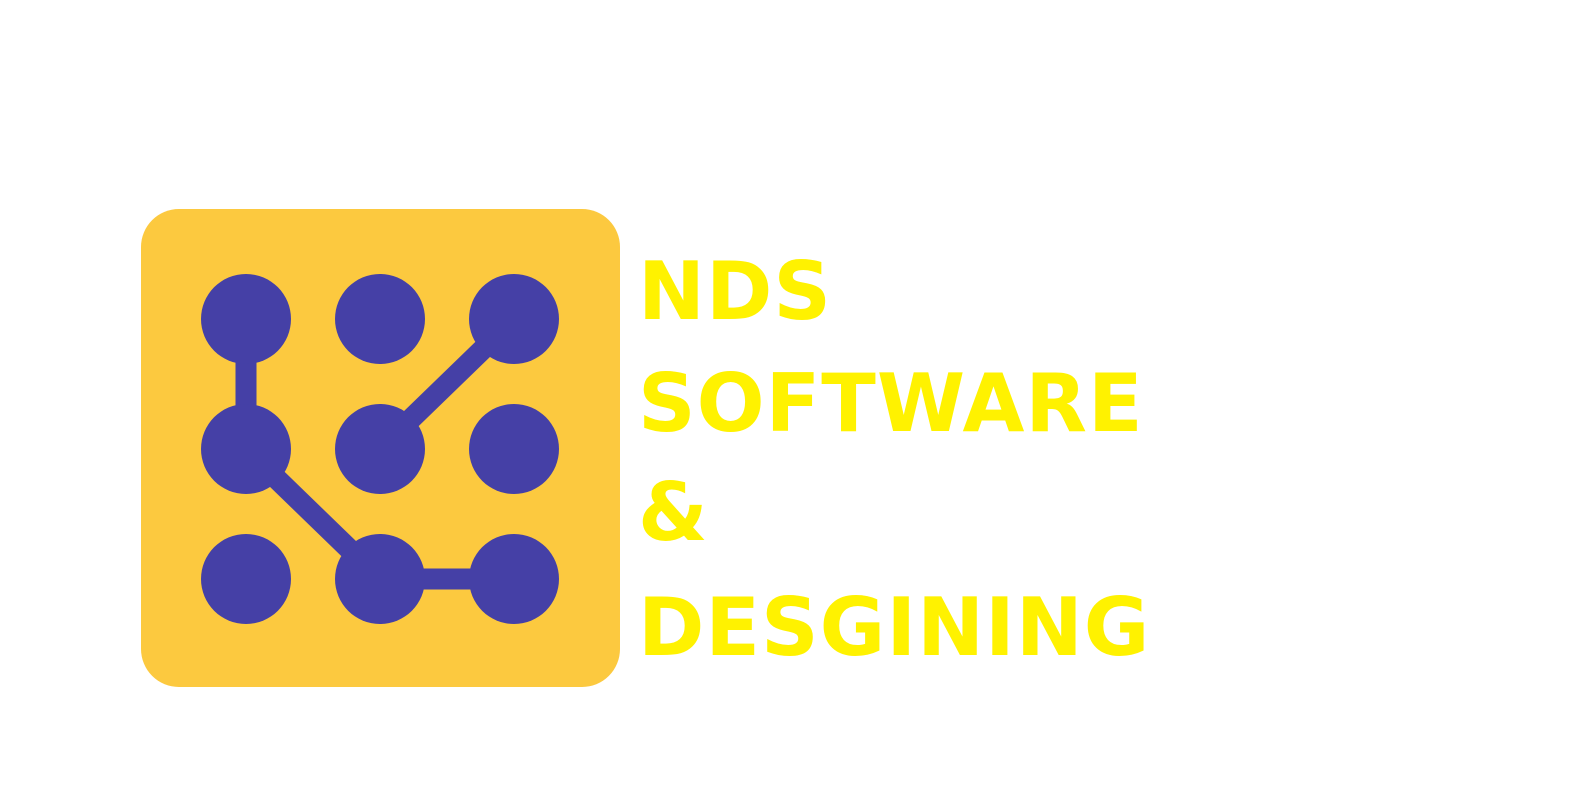  Describe the element at coordinates (891, 403) in the screenshot. I see `company-name-line-software: SOFTWARE` at that location.